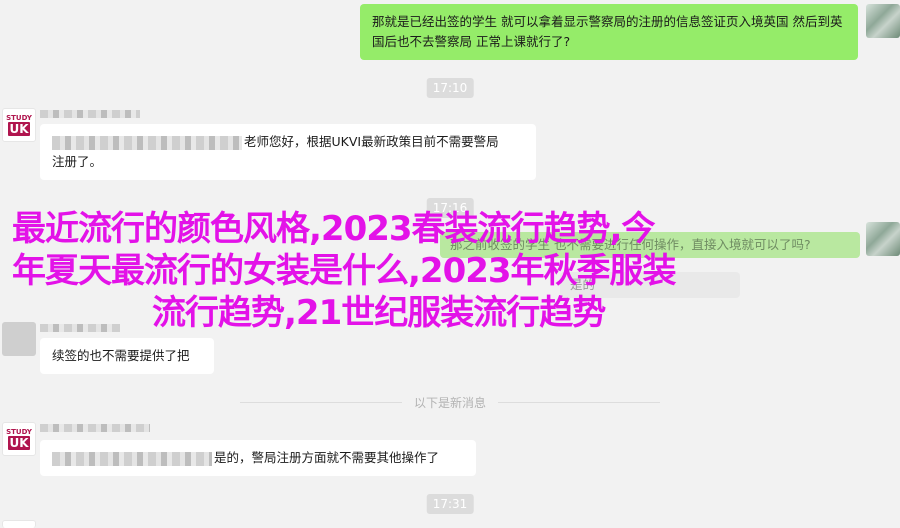 The width and height of the screenshot is (900, 528). Describe the element at coordinates (379, 313) in the screenshot. I see `overlay-line-3: 流行趋势,21世纪服装流行趋势` at that location.